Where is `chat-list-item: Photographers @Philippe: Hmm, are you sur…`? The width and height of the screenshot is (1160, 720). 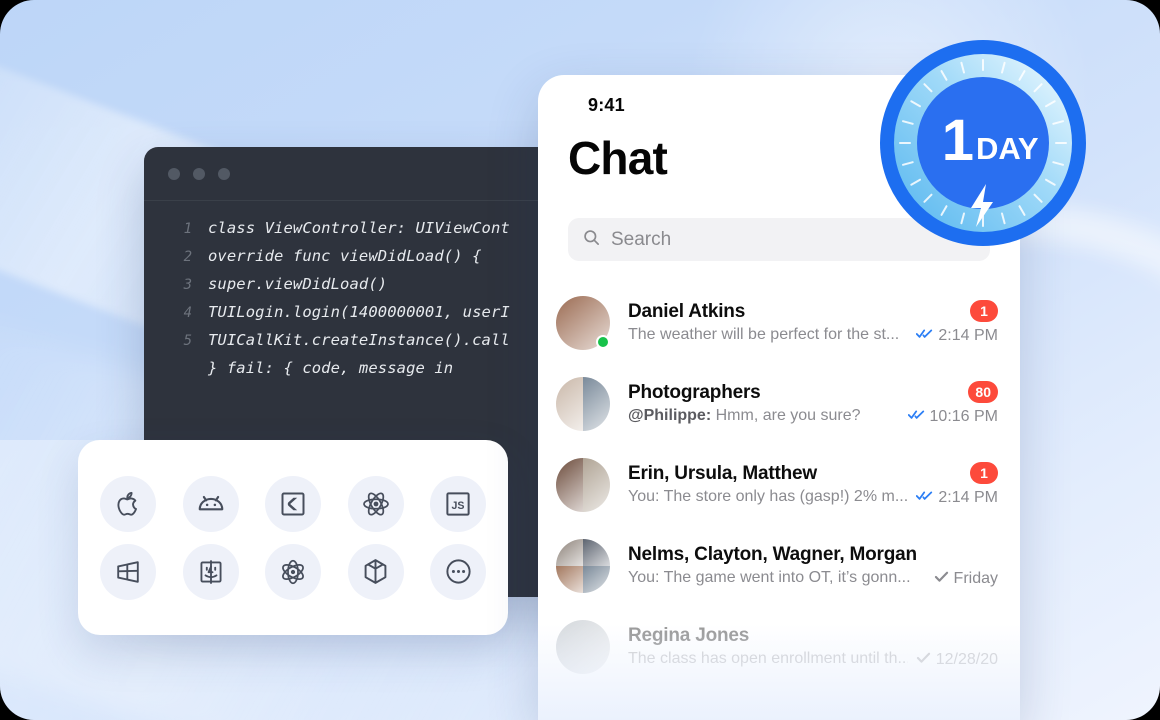 chat-list-item: Photographers @Philippe: Hmm, are you sur… is located at coordinates (779, 403).